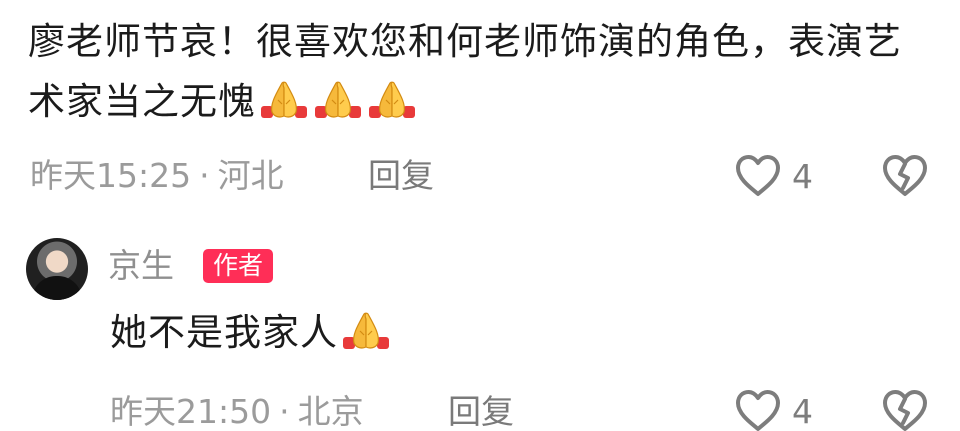 Image resolution: width=960 pixels, height=431 pixels. Describe the element at coordinates (141, 266) in the screenshot. I see `author-name: 京生` at that location.